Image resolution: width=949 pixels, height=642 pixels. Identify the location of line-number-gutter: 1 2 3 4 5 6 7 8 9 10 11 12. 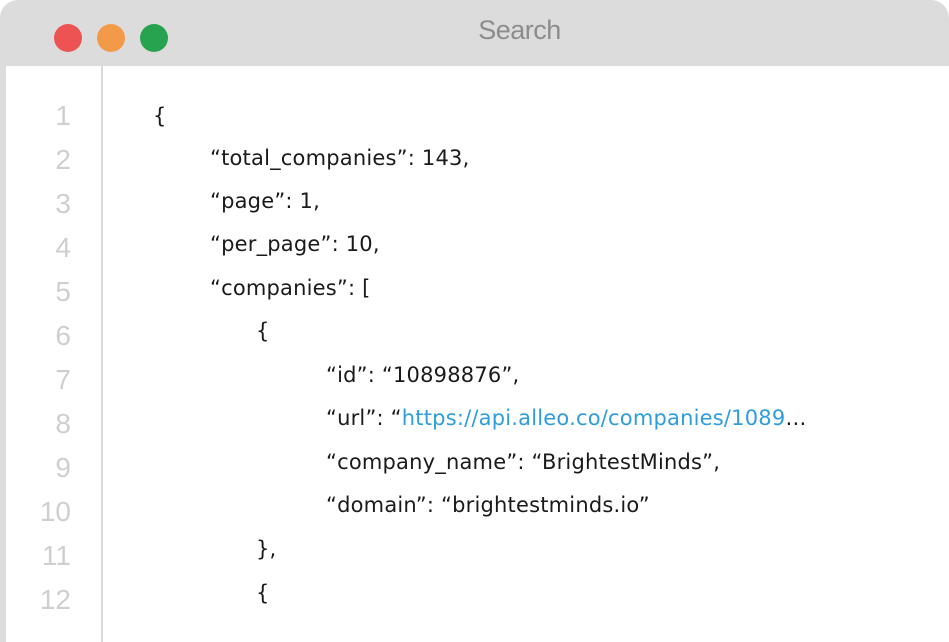
(54, 354).